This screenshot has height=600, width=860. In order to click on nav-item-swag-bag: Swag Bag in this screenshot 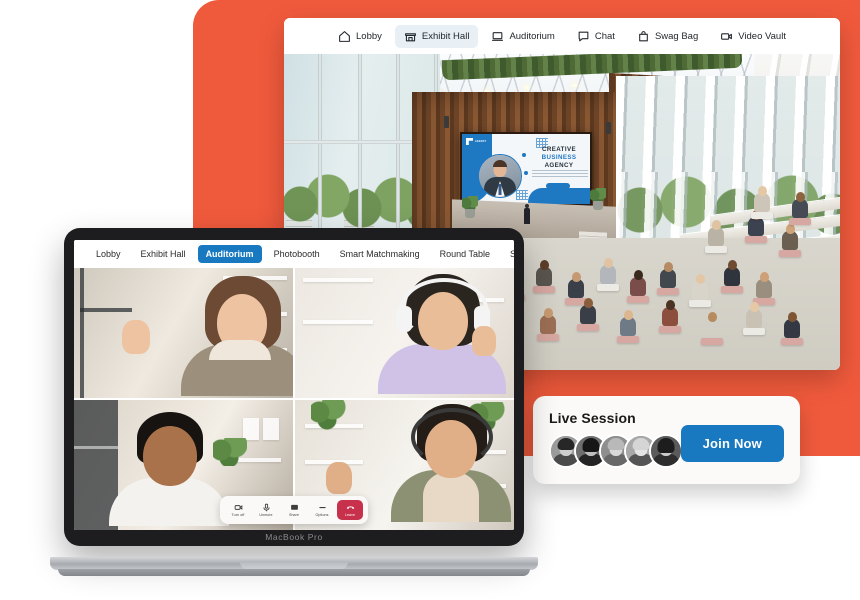, I will do `click(667, 36)`.